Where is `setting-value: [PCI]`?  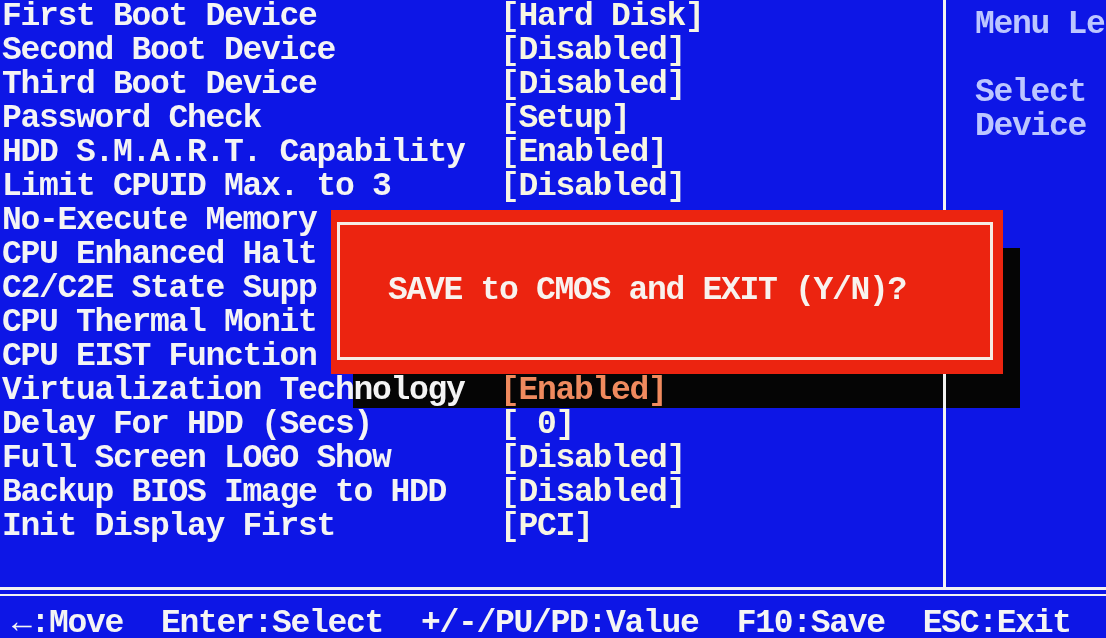
setting-value: [PCI] is located at coordinates (546, 527).